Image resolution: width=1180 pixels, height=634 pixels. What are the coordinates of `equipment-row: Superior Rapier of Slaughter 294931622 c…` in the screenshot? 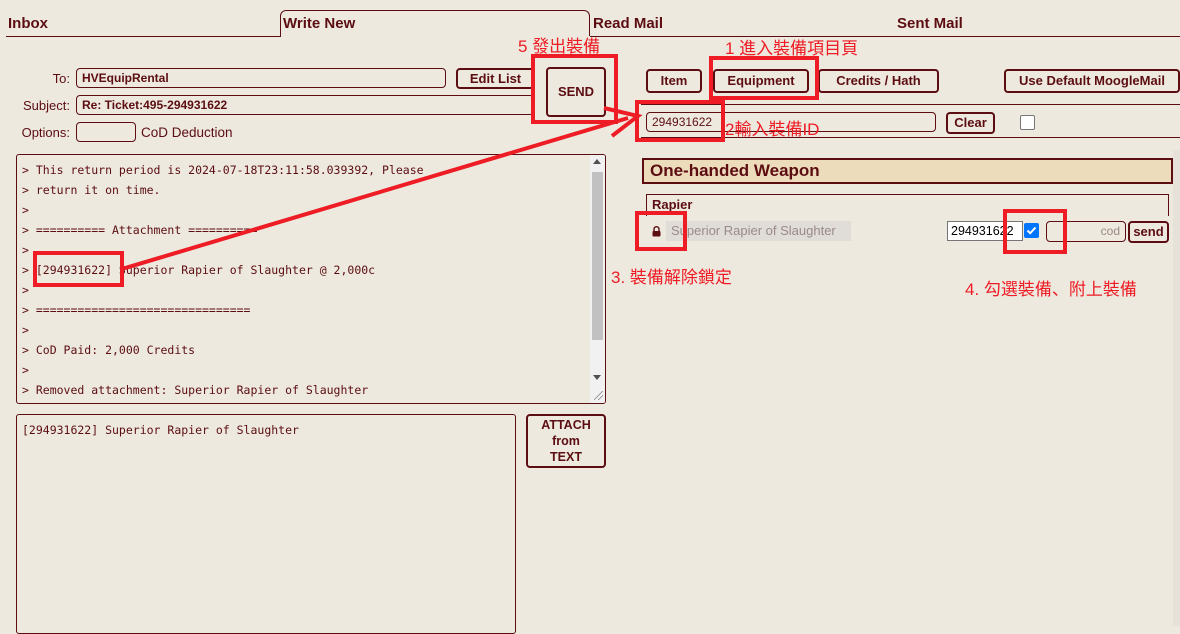 It's located at (905, 231).